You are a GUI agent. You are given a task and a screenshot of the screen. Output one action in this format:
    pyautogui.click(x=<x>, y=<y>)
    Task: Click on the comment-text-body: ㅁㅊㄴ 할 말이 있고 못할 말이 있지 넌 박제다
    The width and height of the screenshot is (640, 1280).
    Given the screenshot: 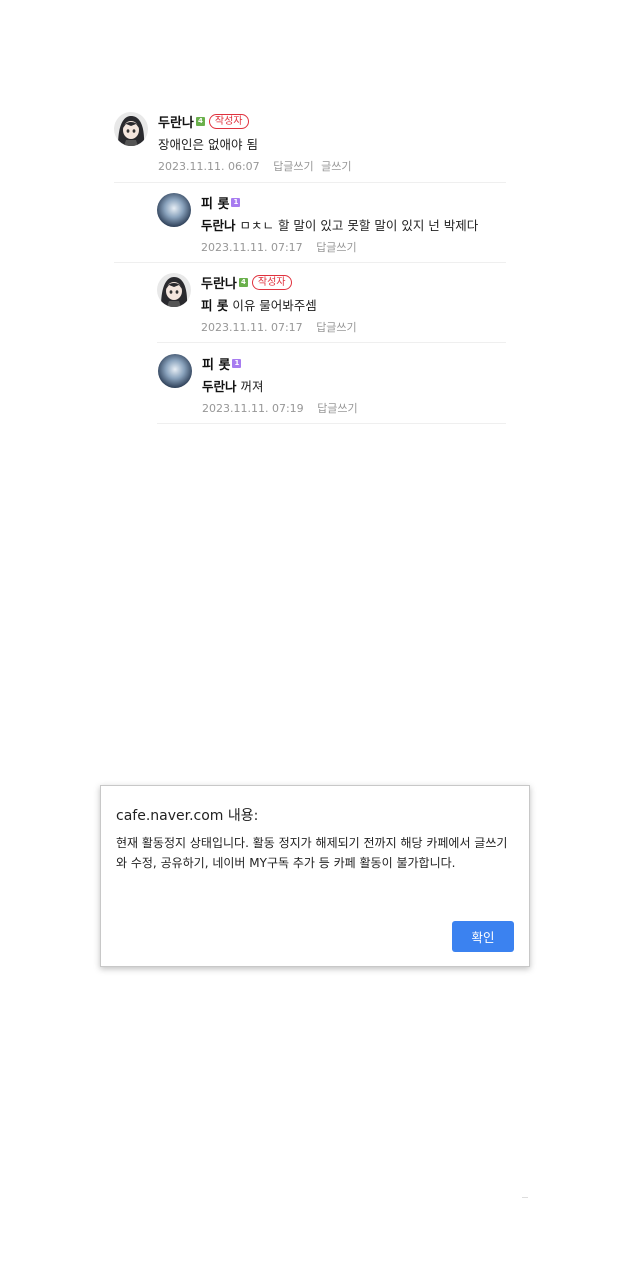 What is the action you would take?
    pyautogui.click(x=357, y=225)
    